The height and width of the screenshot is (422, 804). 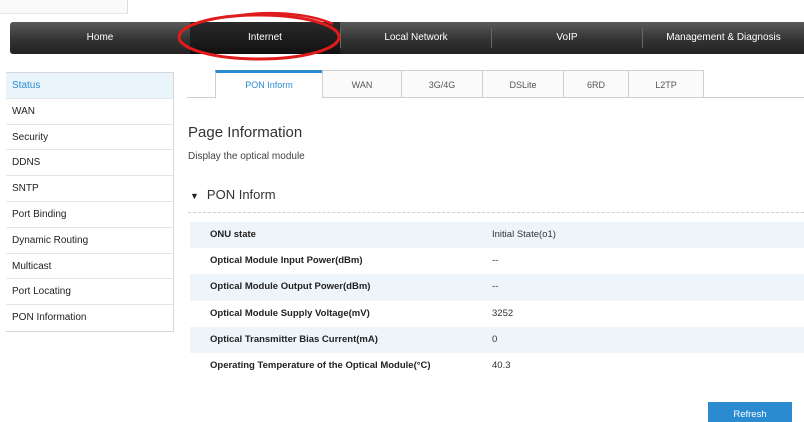 I want to click on sidebar-item-sntp: SNTP, so click(x=89, y=189).